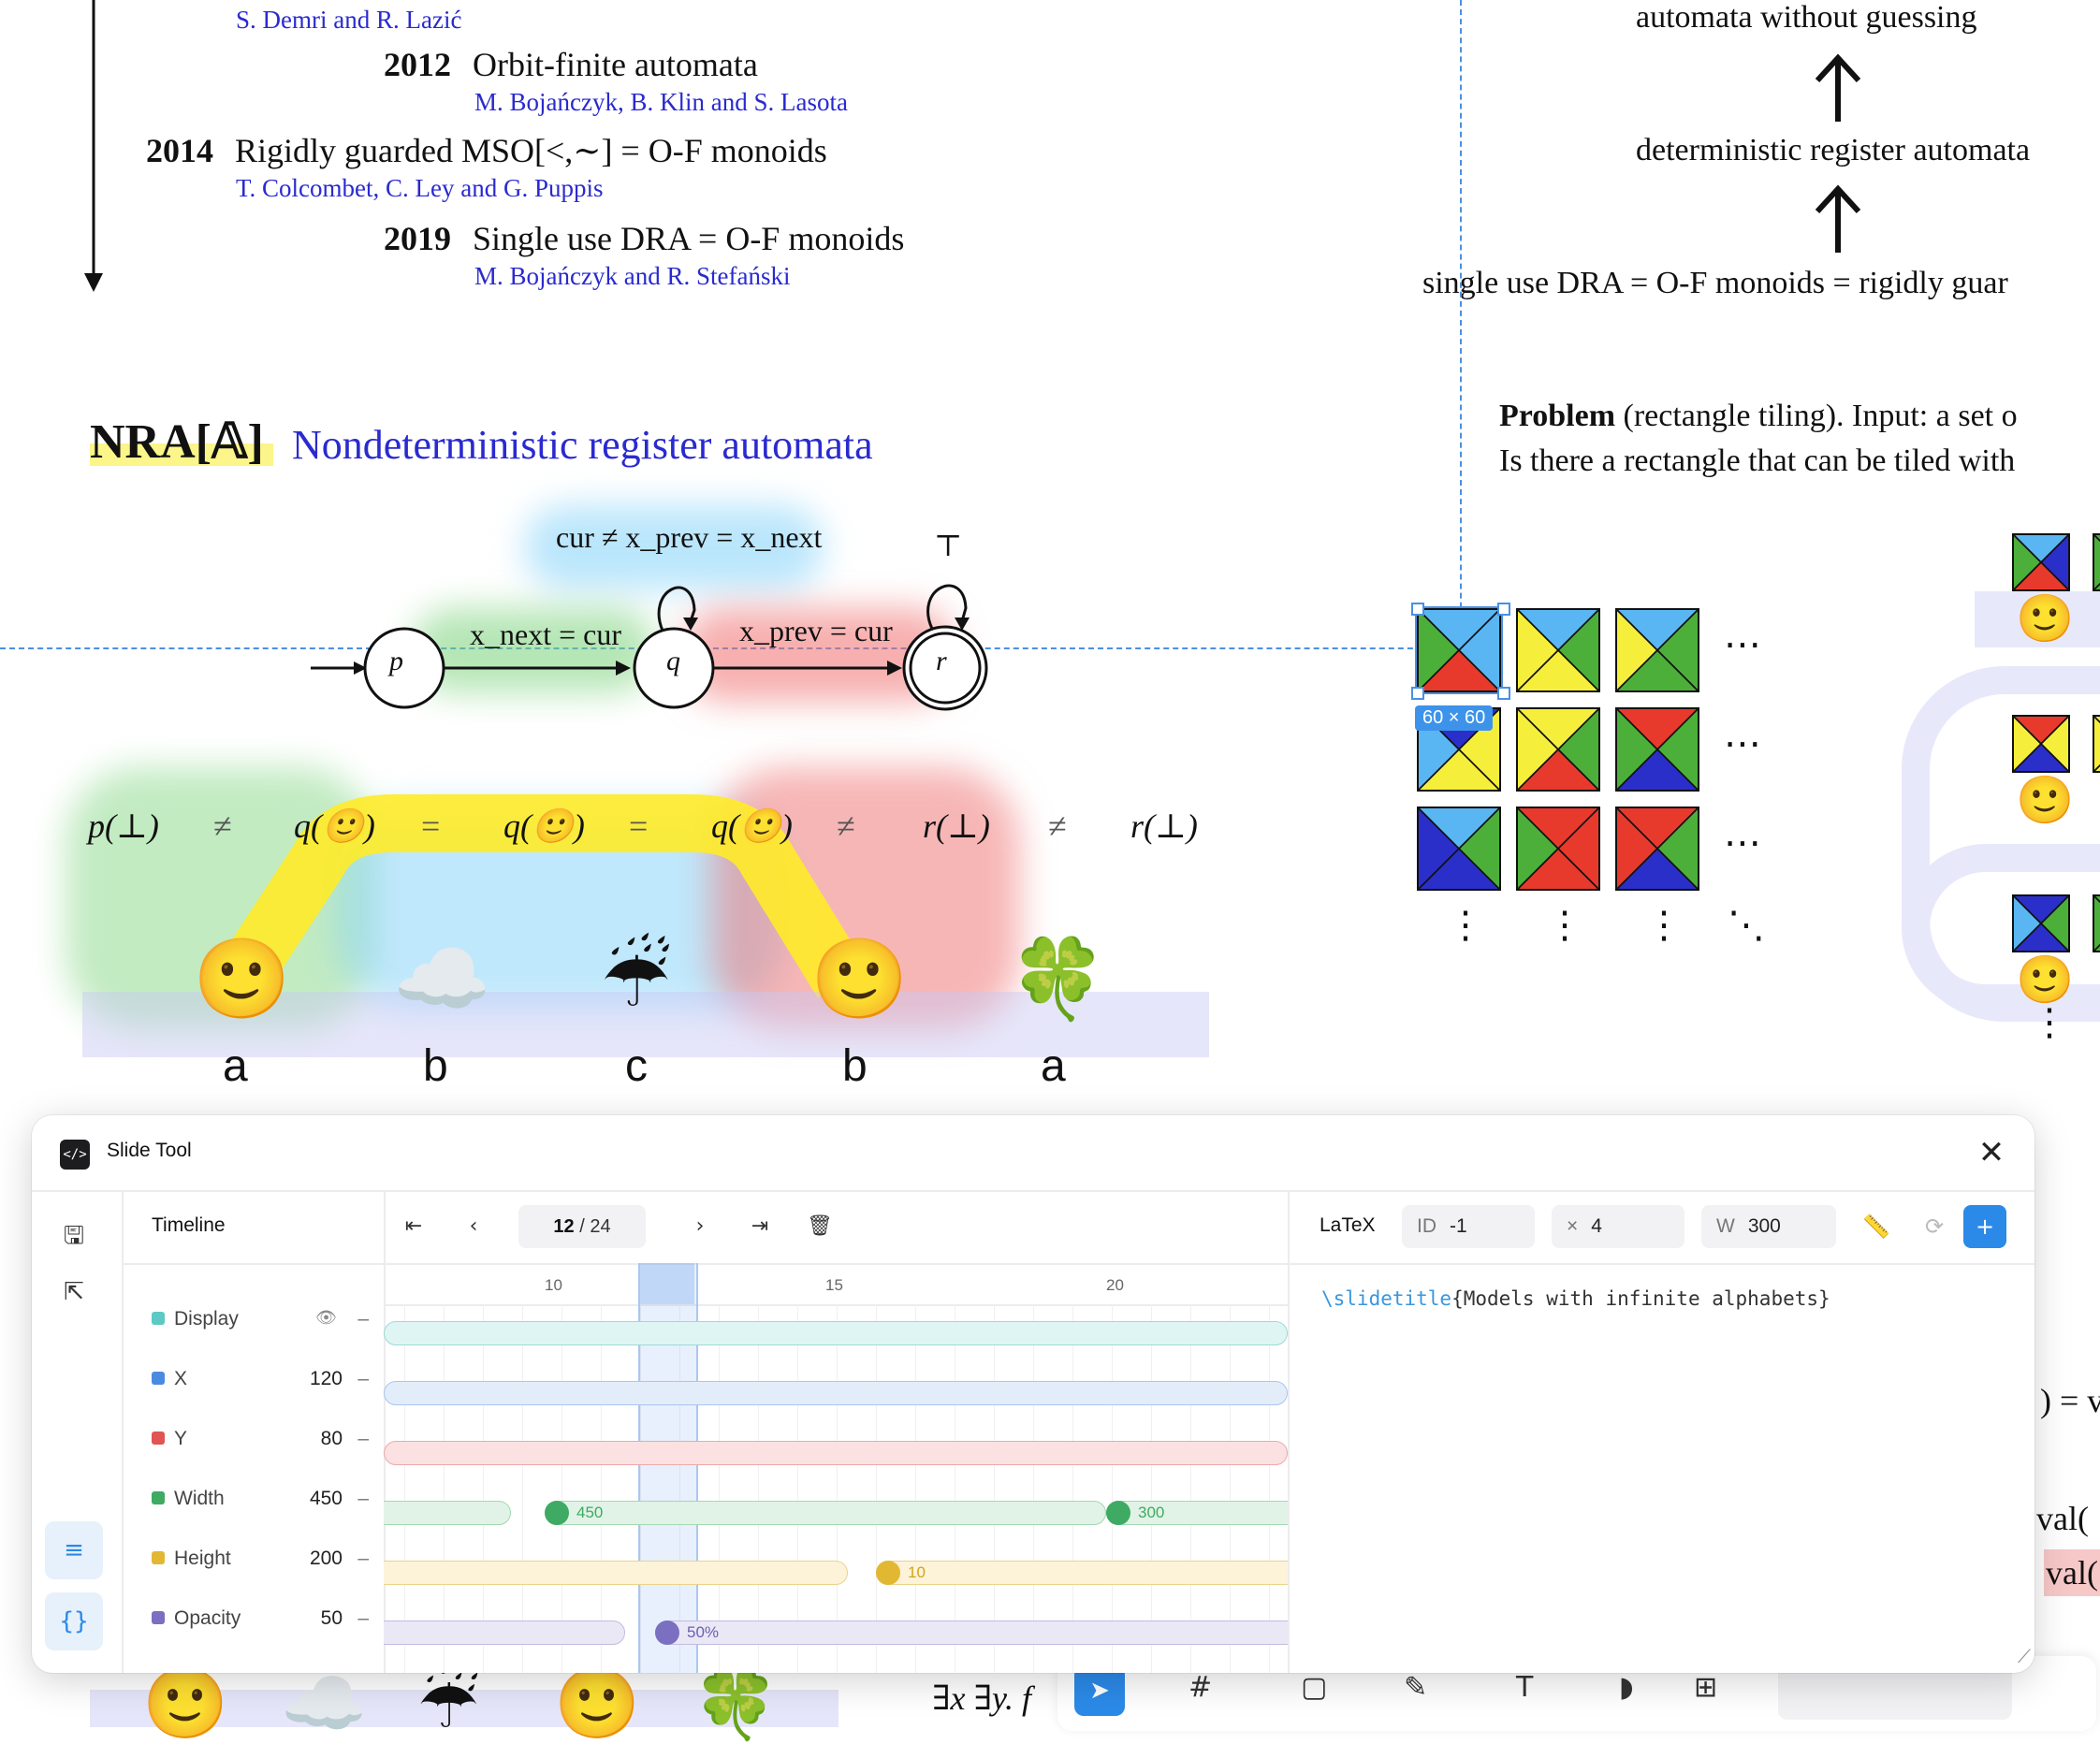 The width and height of the screenshot is (2100, 1744). What do you see at coordinates (564, 1226) in the screenshot?
I see `page-current: 12` at bounding box center [564, 1226].